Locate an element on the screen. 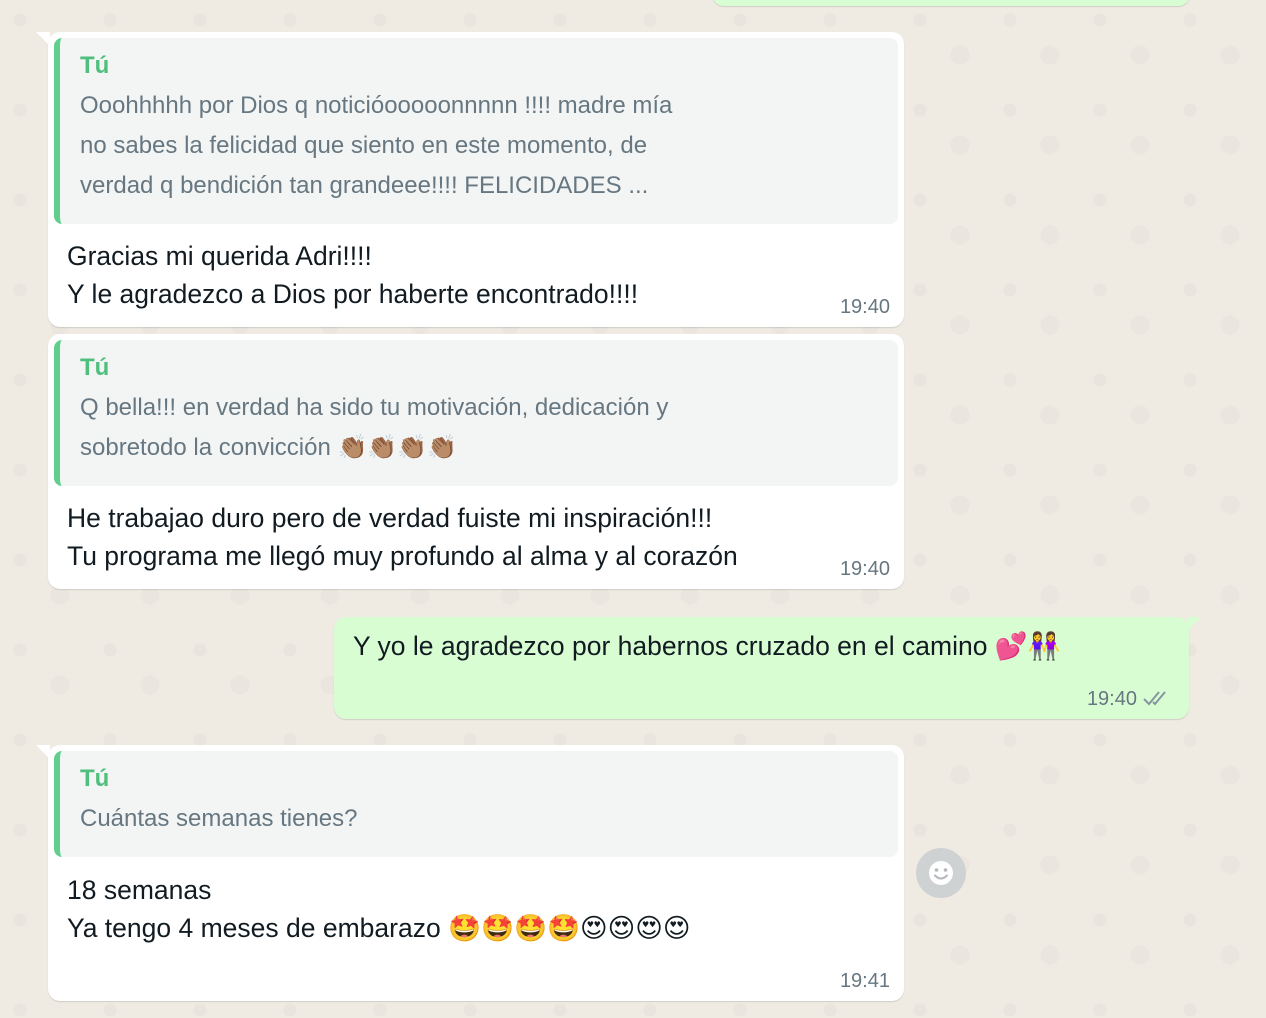  quote-text: Cuántas semanas tienes? is located at coordinates (219, 818).